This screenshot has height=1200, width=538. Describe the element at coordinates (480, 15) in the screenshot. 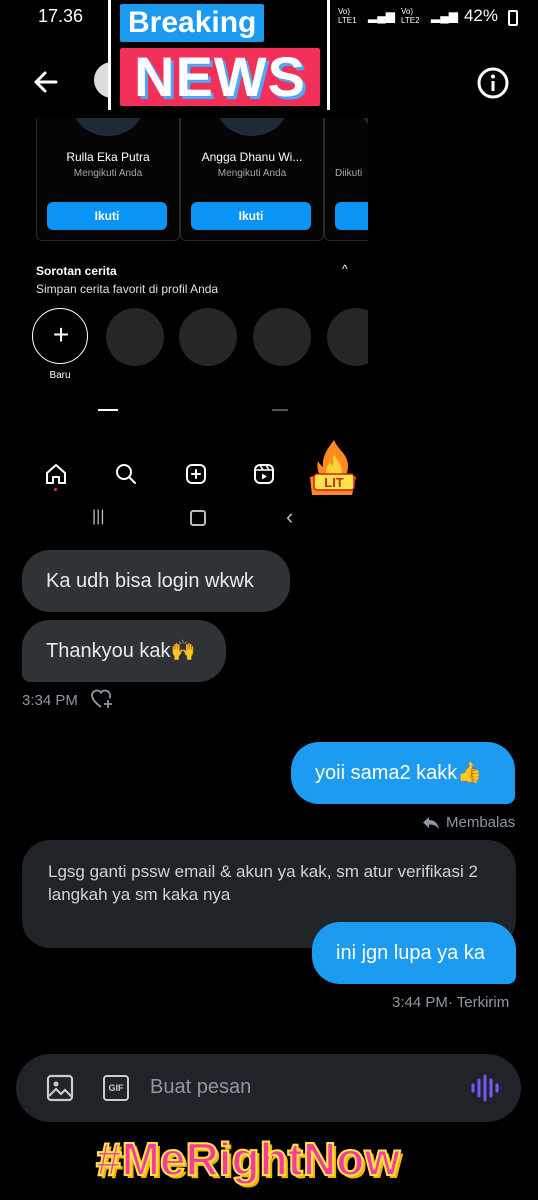

I see `battery-level: 42%` at that location.